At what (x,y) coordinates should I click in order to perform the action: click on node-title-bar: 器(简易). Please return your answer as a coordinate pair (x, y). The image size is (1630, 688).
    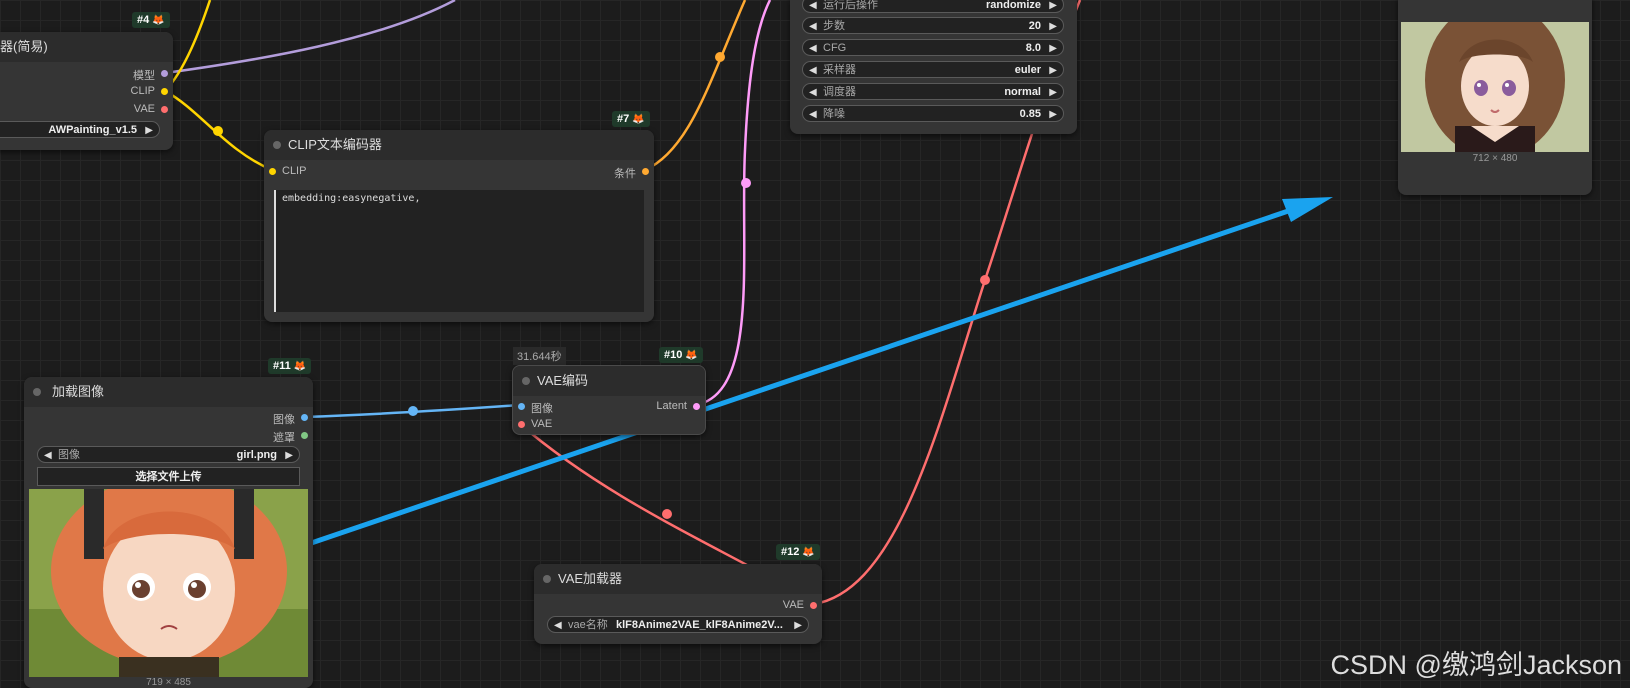
    Looking at the image, I should click on (86, 47).